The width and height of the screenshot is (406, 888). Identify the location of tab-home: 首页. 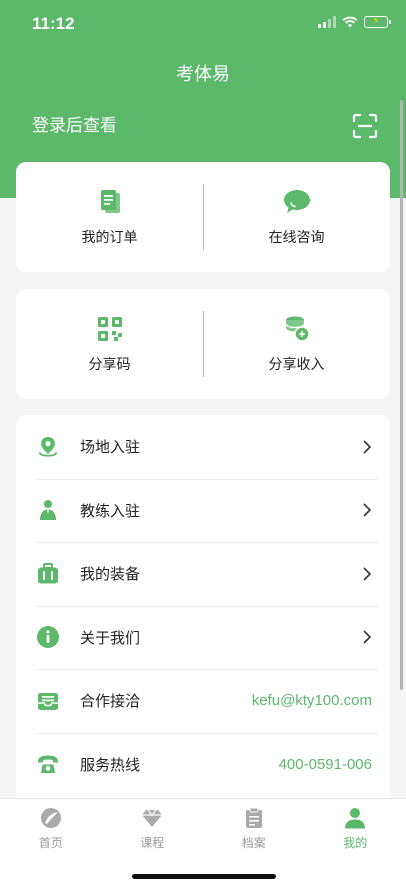
(51, 843).